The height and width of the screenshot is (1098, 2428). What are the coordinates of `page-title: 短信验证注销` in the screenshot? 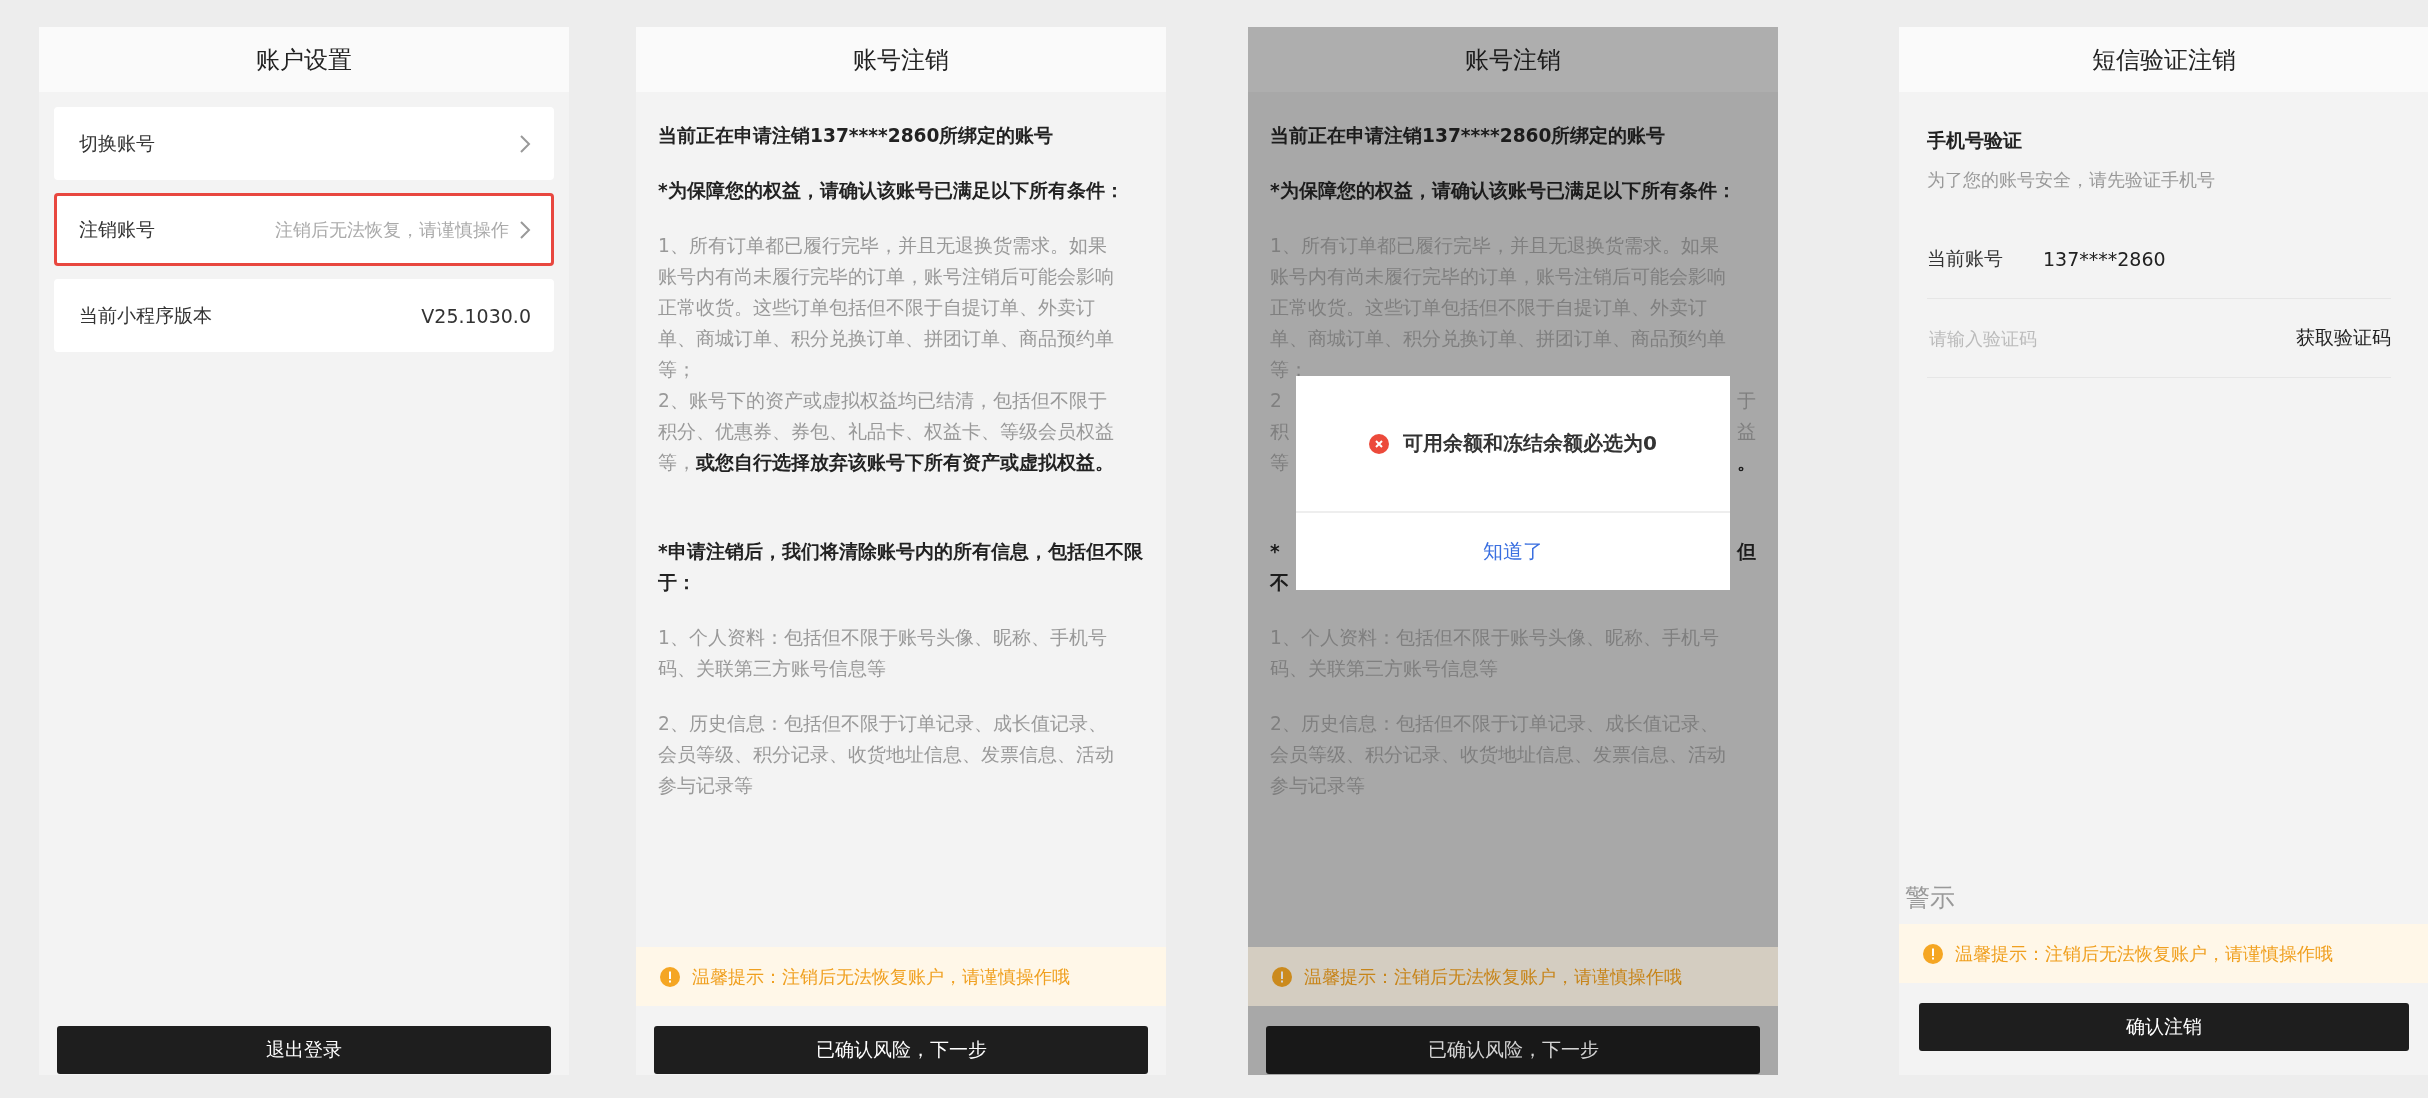 It's located at (2163, 59).